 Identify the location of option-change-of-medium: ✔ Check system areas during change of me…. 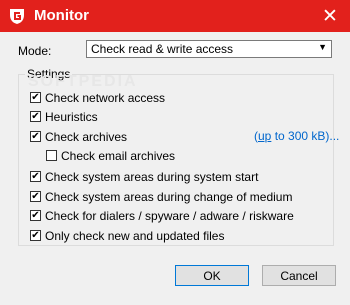
(161, 196).